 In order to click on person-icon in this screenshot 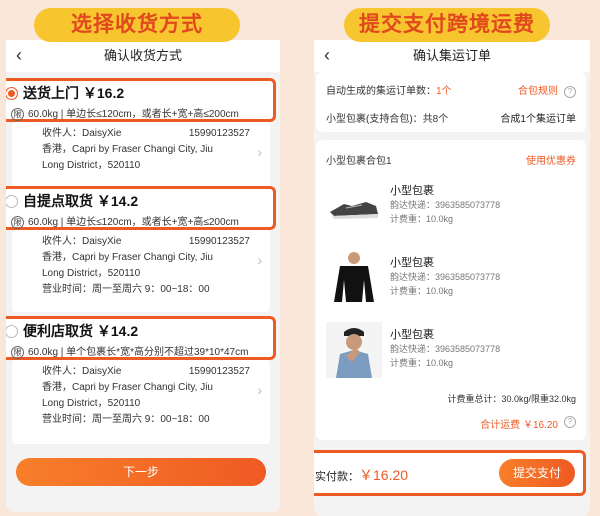, I will do `click(354, 350)`.